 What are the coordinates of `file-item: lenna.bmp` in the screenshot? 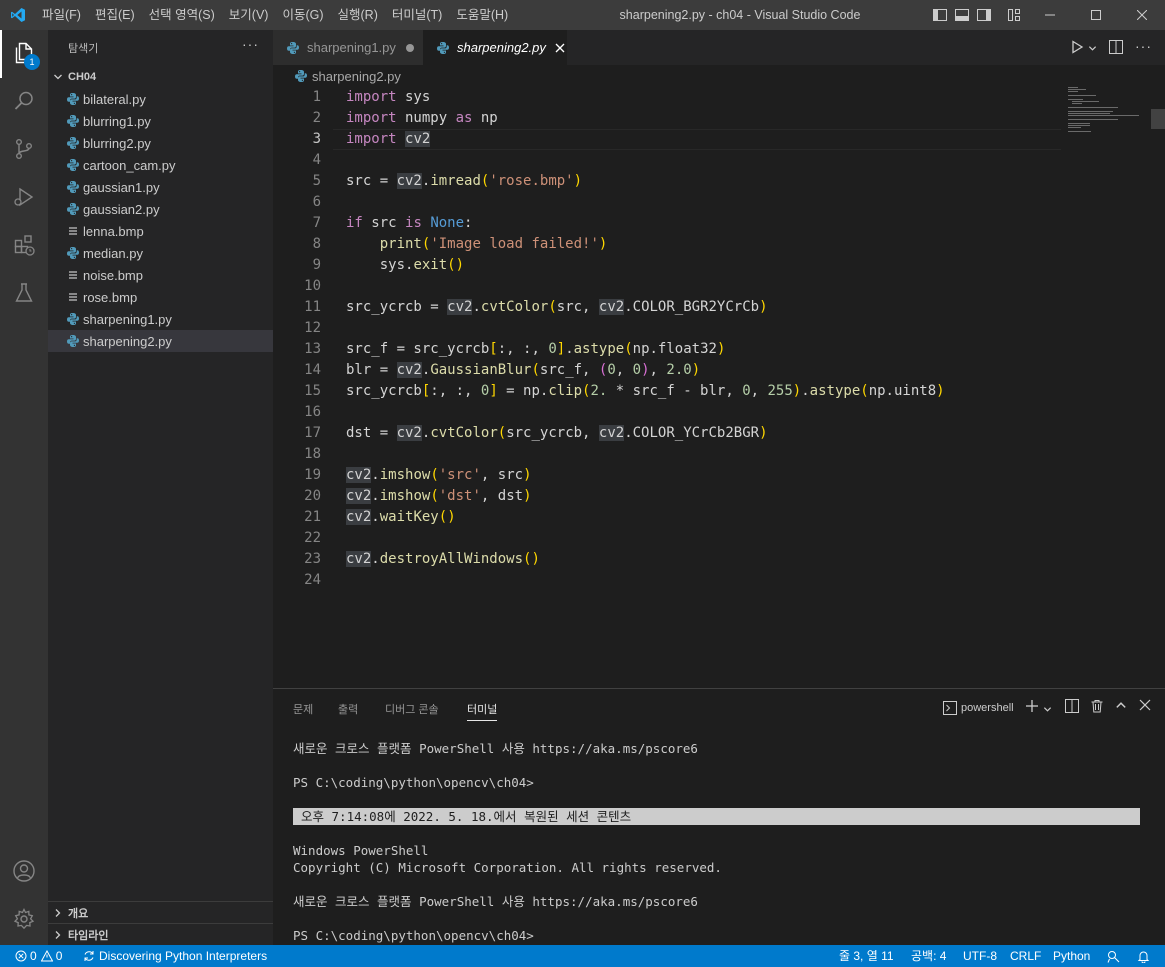 It's located at (160, 231).